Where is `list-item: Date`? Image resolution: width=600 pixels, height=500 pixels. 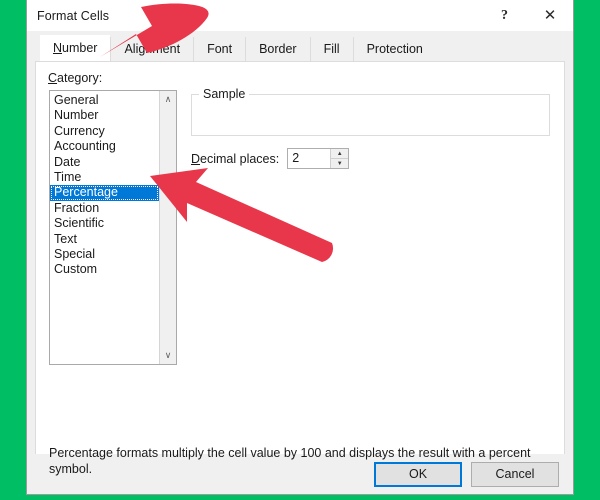 list-item: Date is located at coordinates (104, 162).